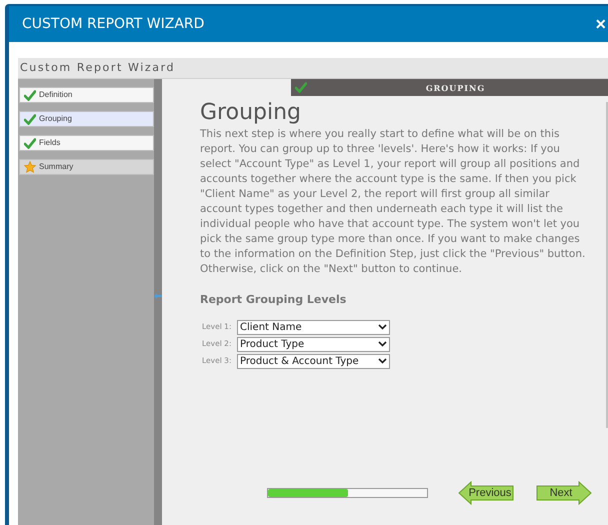 The height and width of the screenshot is (525, 608). Describe the element at coordinates (564, 493) in the screenshot. I see `next-button: Next` at that location.